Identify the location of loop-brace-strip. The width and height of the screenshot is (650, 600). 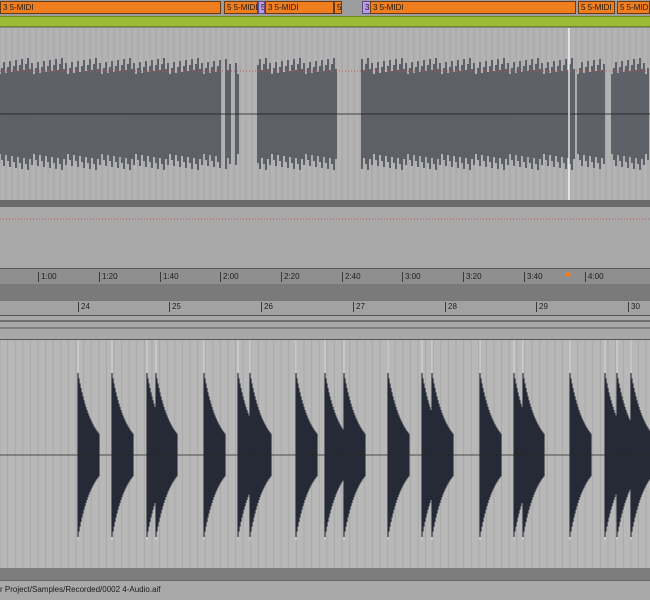
(325, 327).